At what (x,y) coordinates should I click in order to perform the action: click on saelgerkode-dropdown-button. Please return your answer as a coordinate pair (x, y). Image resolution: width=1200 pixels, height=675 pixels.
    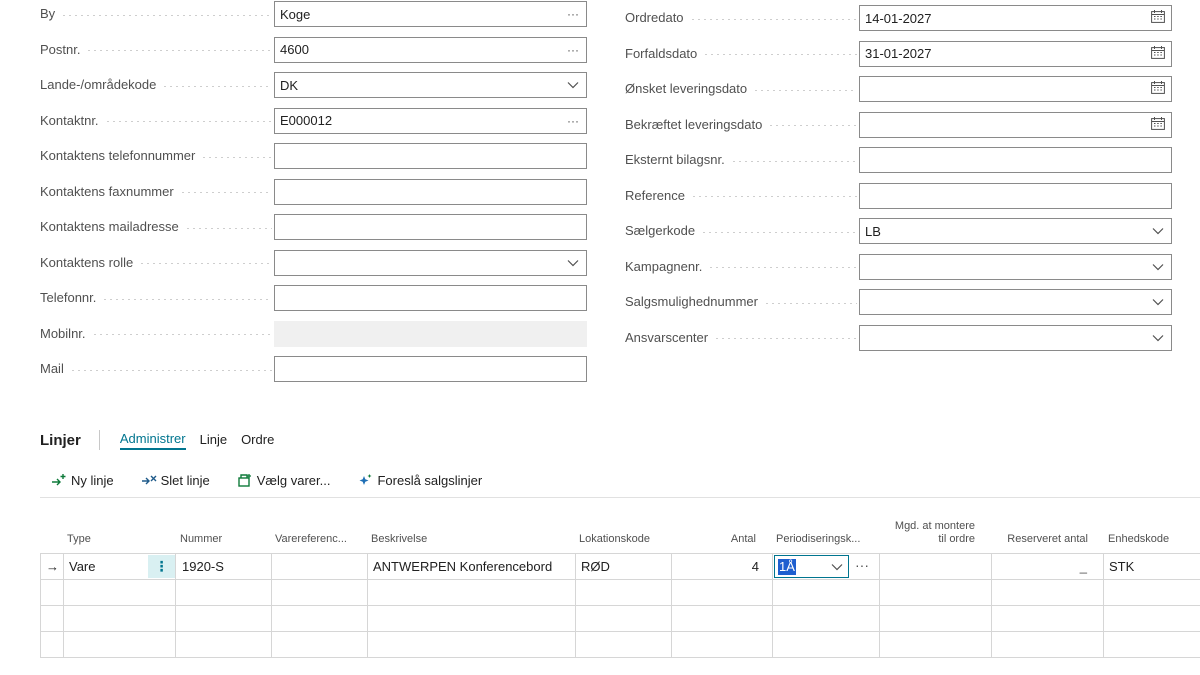
    Looking at the image, I should click on (1158, 231).